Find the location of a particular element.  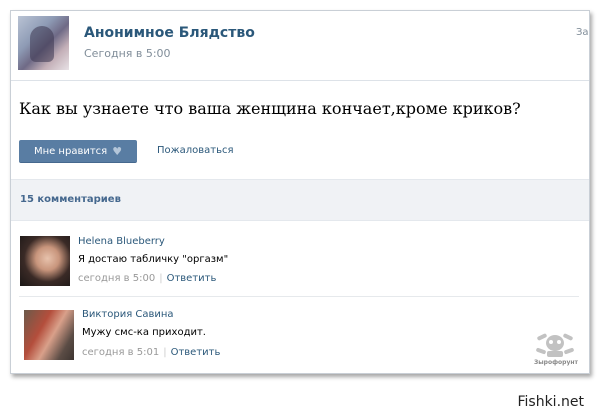

group-avatar is located at coordinates (43, 43).